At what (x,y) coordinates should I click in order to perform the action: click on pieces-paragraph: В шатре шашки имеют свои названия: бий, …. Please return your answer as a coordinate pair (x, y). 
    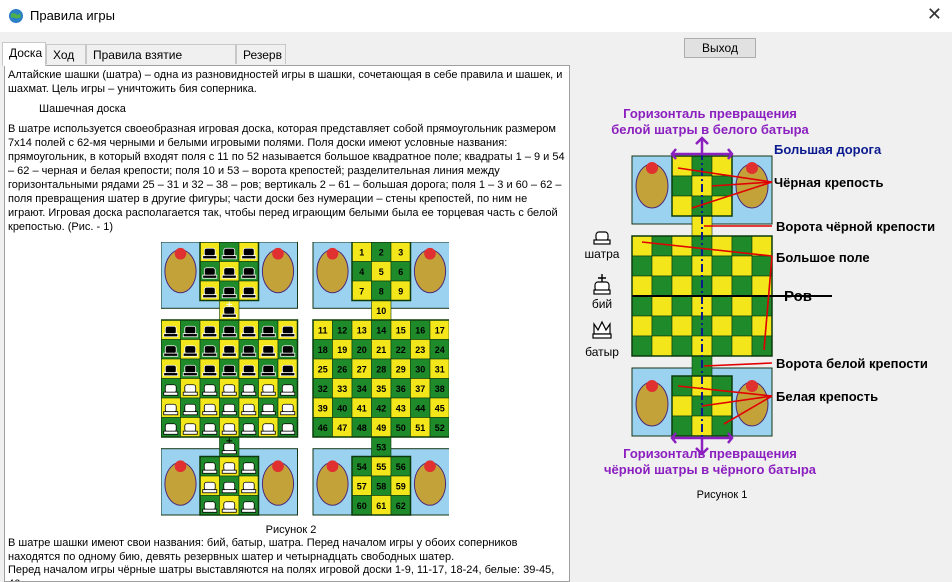
    Looking at the image, I should click on (263, 550).